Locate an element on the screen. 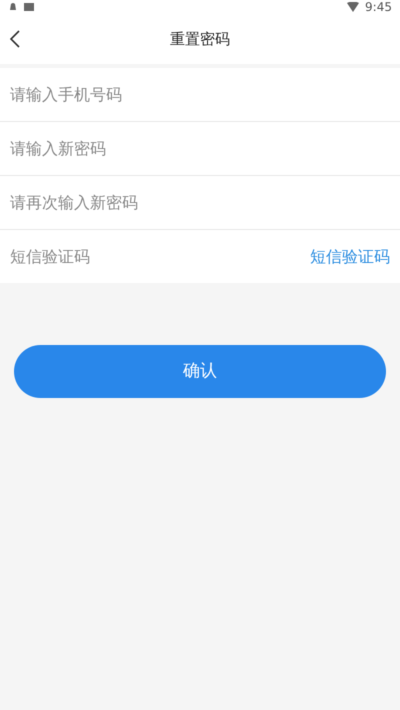  input-field: 请输入新密码 is located at coordinates (200, 148).